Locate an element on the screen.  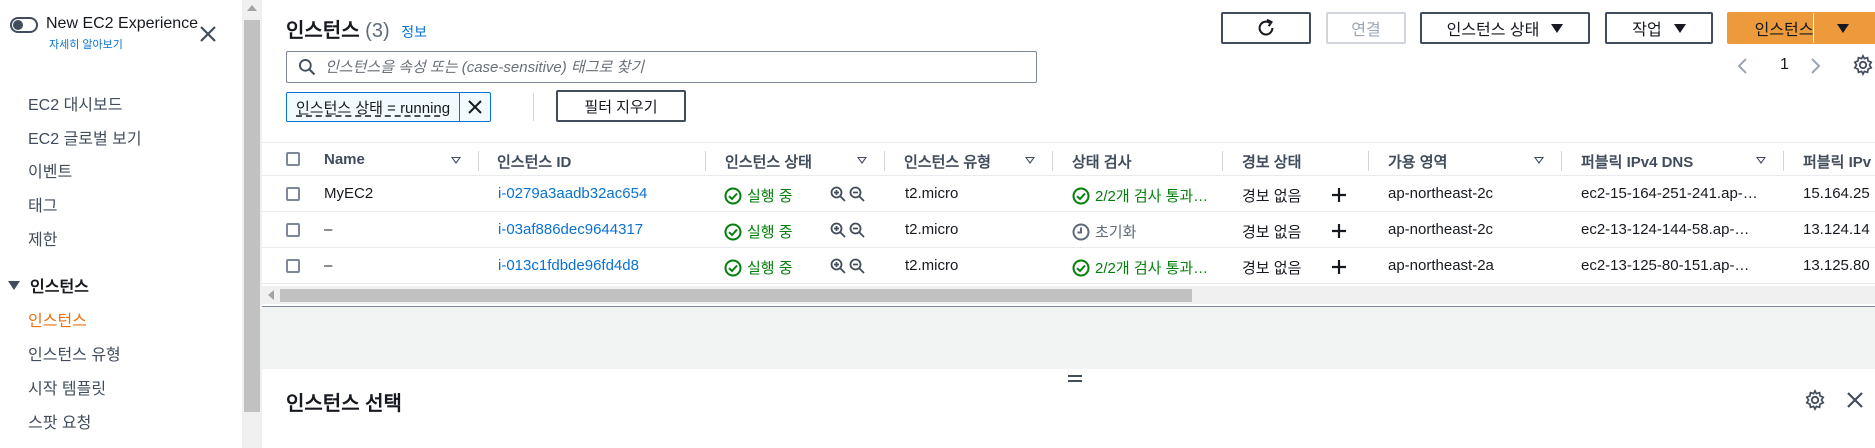
instance-state-button: 인스턴스 상태 is located at coordinates (1505, 28).